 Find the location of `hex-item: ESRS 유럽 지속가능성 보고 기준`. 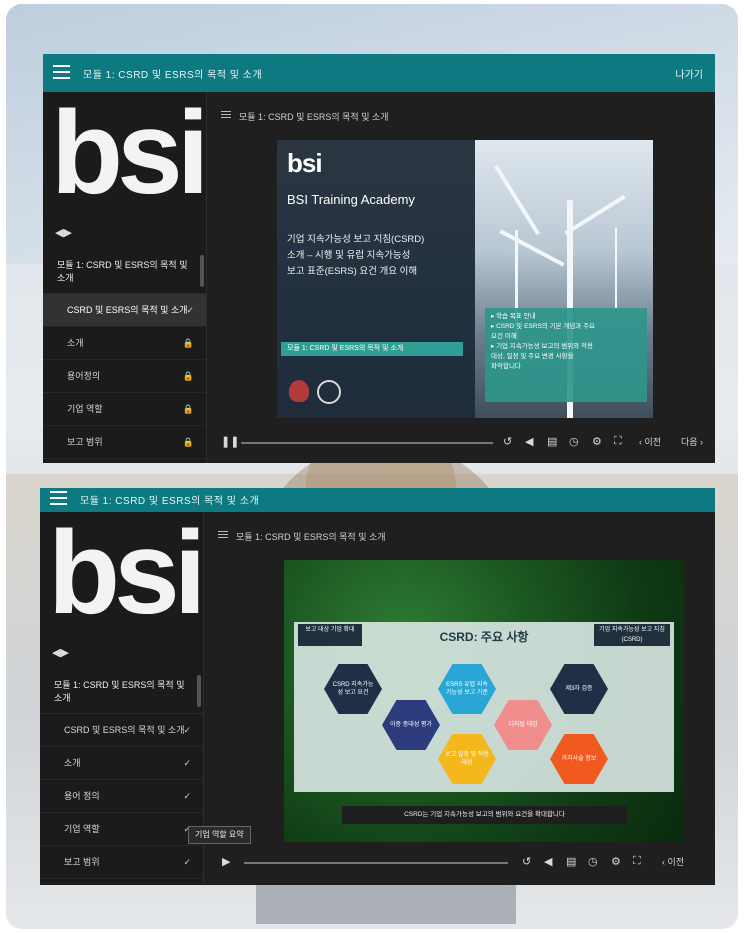

hex-item: ESRS 유럽 지속가능성 보고 기준 is located at coordinates (467, 689).